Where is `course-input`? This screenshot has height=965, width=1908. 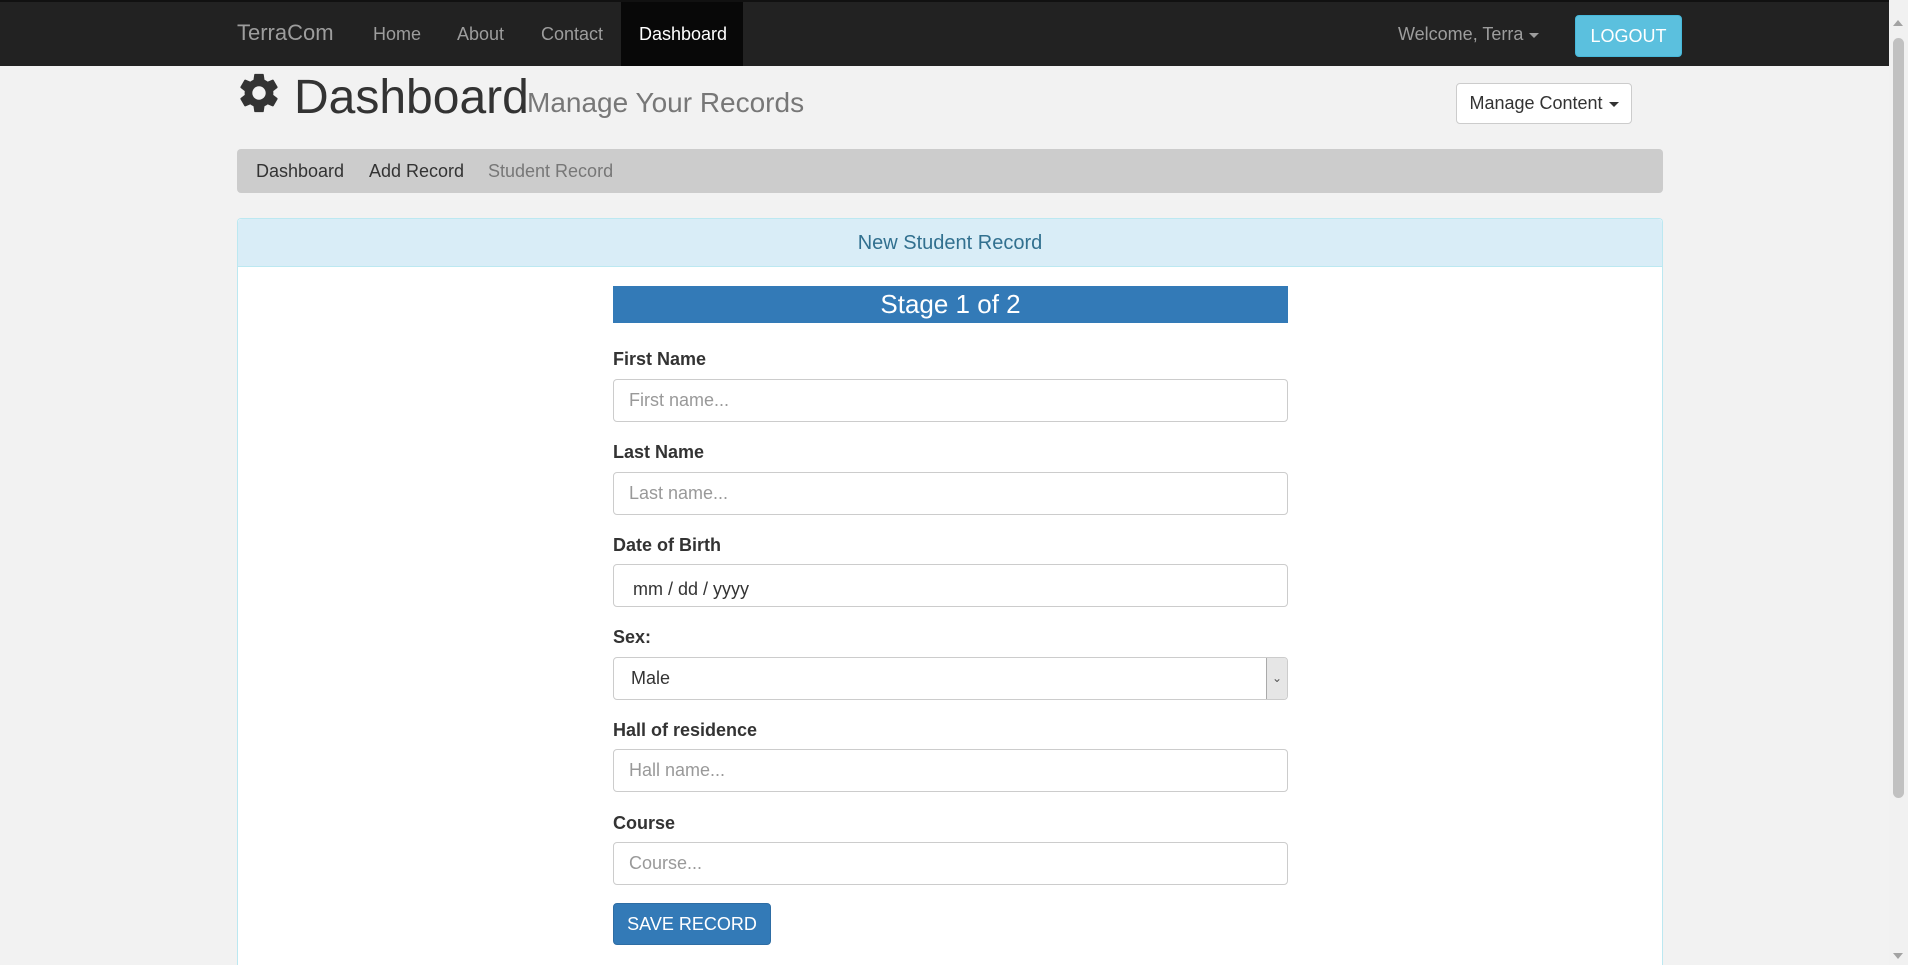 course-input is located at coordinates (950, 863).